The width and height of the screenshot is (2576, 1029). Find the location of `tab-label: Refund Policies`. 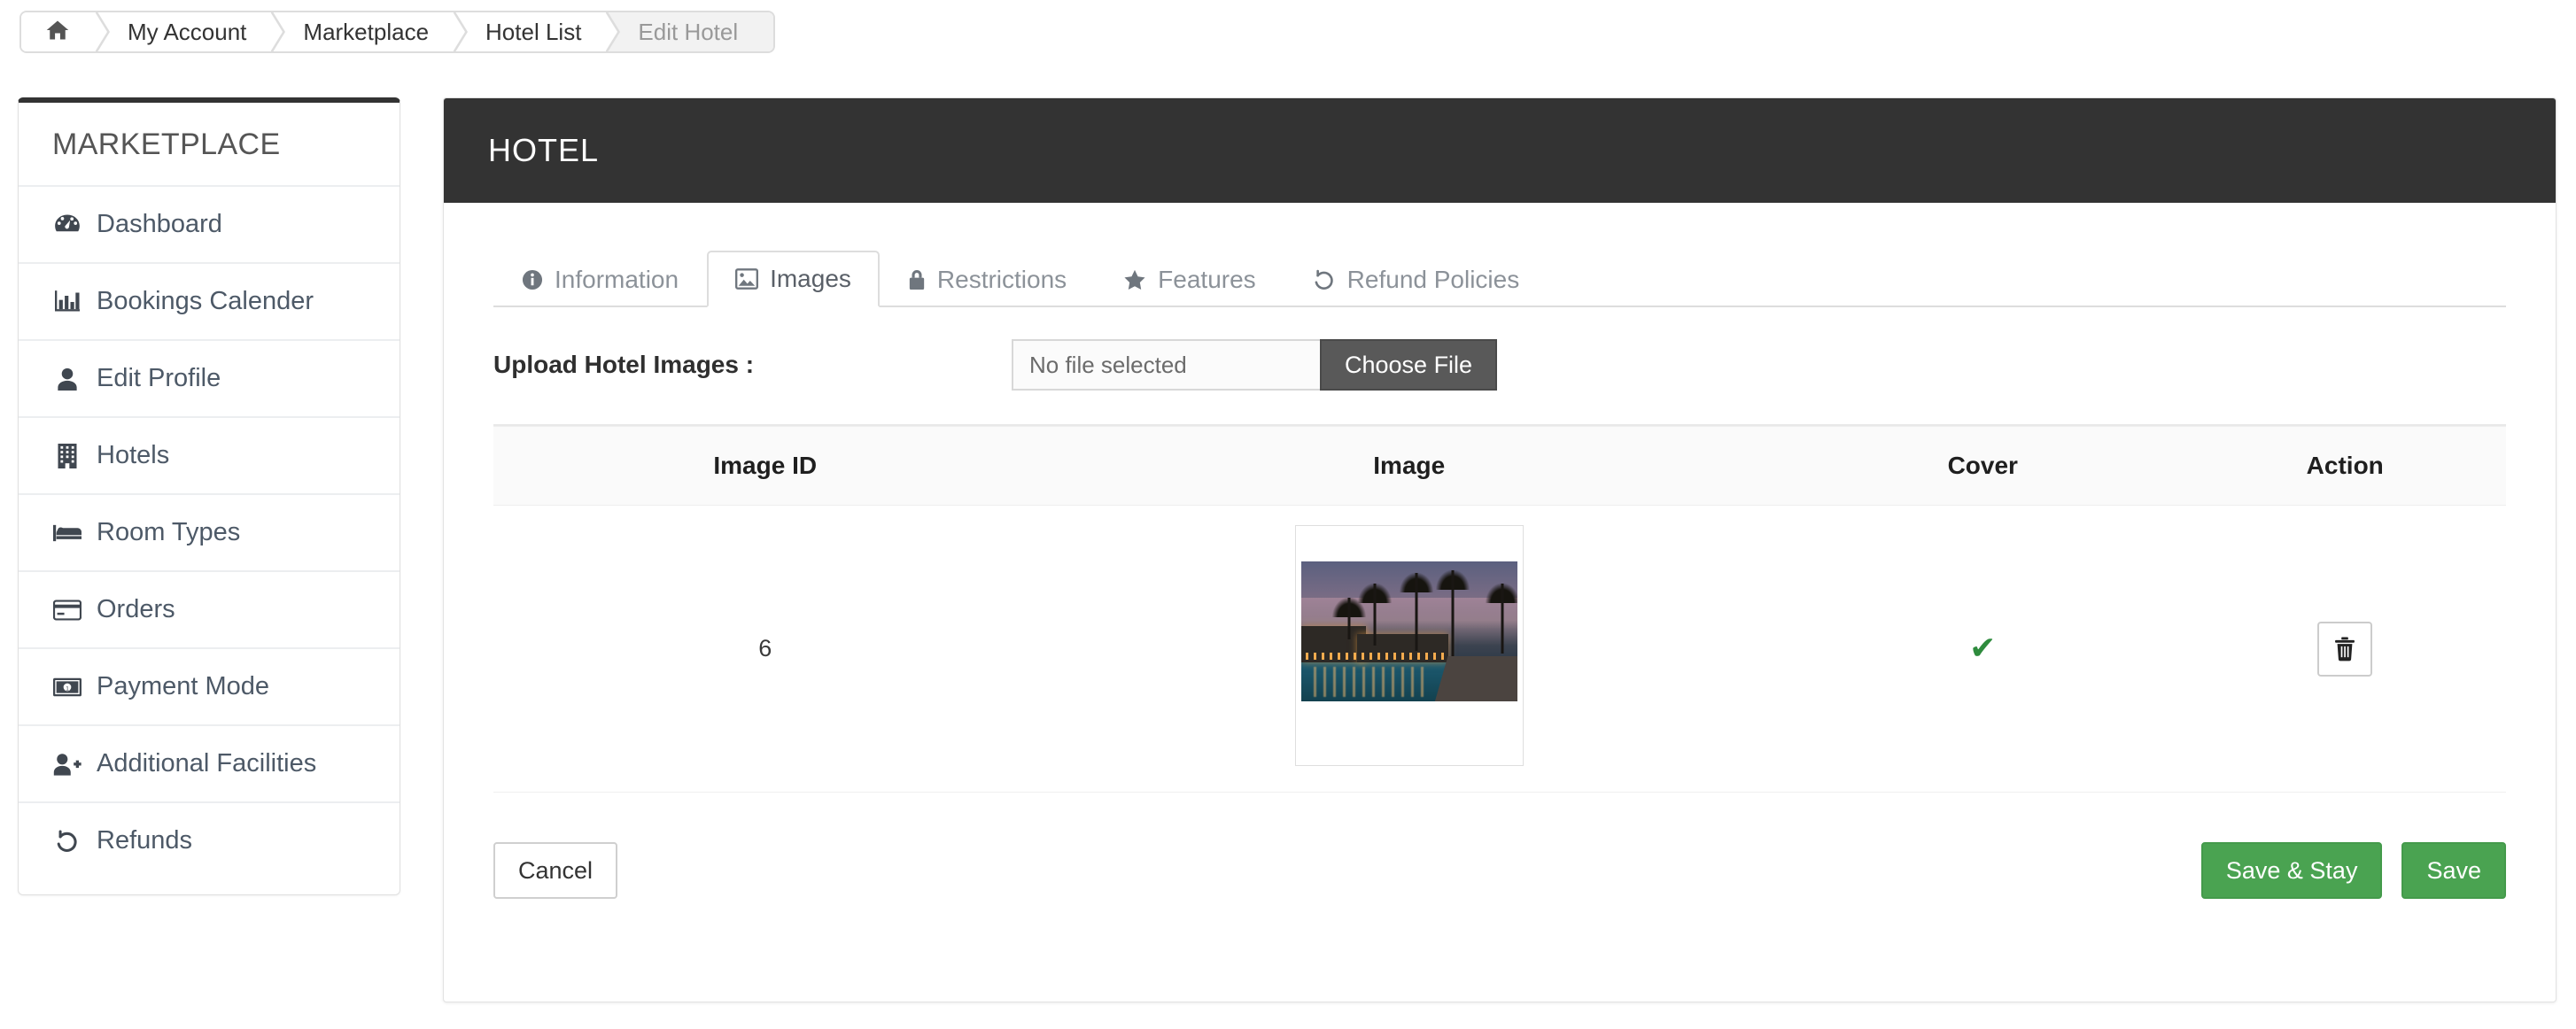

tab-label: Refund Policies is located at coordinates (1433, 279).